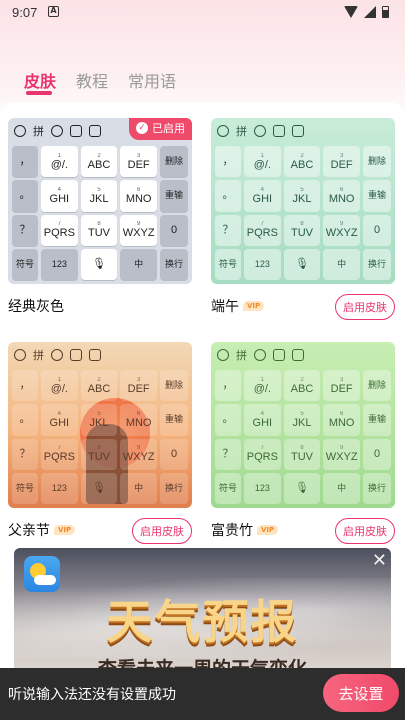 The width and height of the screenshot is (405, 720). Describe the element at coordinates (361, 693) in the screenshot. I see `go-setup-button: 去设置` at that location.